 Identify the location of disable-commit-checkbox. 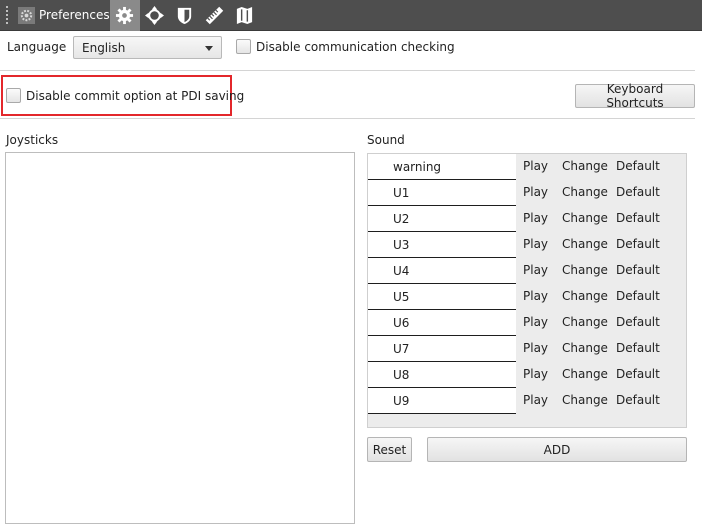
(13, 95).